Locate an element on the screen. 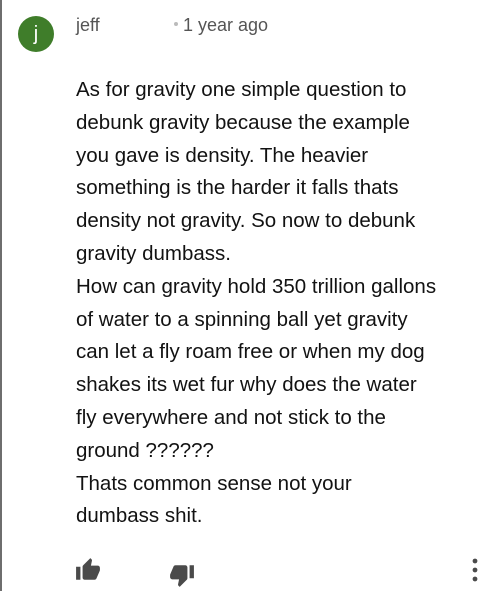  avatar: j is located at coordinates (36, 34).